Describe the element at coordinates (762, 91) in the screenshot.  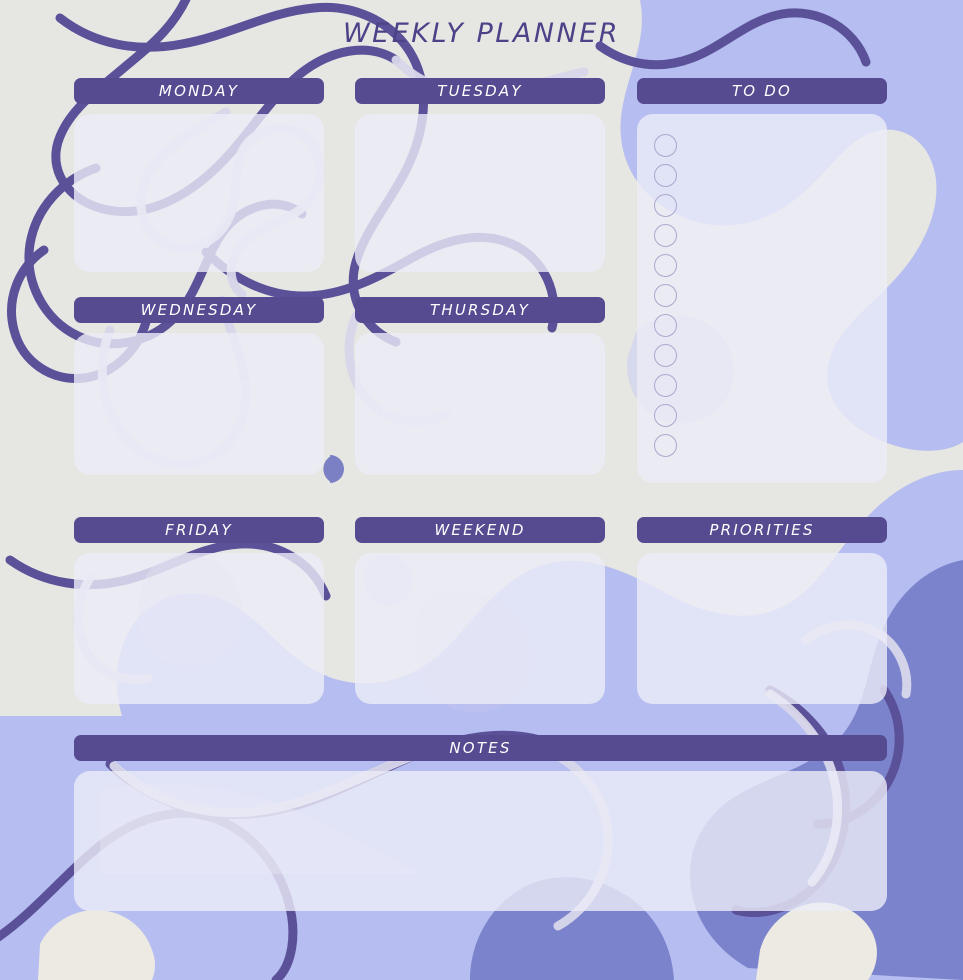
I see `section-header-todo: TO DO` at that location.